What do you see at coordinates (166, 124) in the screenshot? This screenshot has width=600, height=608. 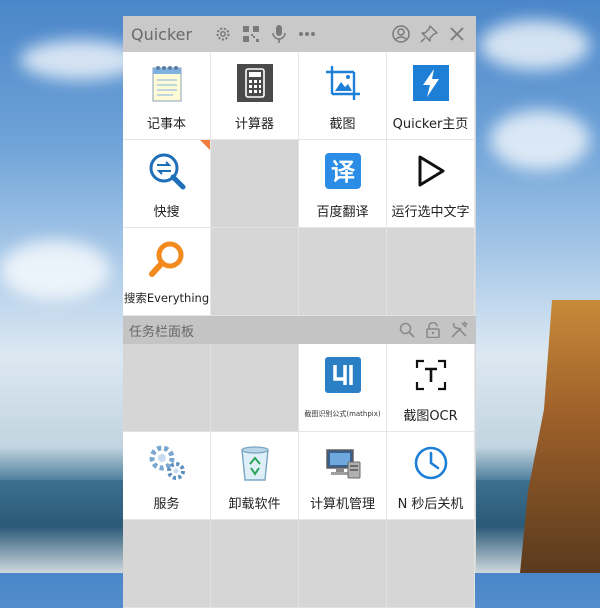 I see `action-label: 记事本` at bounding box center [166, 124].